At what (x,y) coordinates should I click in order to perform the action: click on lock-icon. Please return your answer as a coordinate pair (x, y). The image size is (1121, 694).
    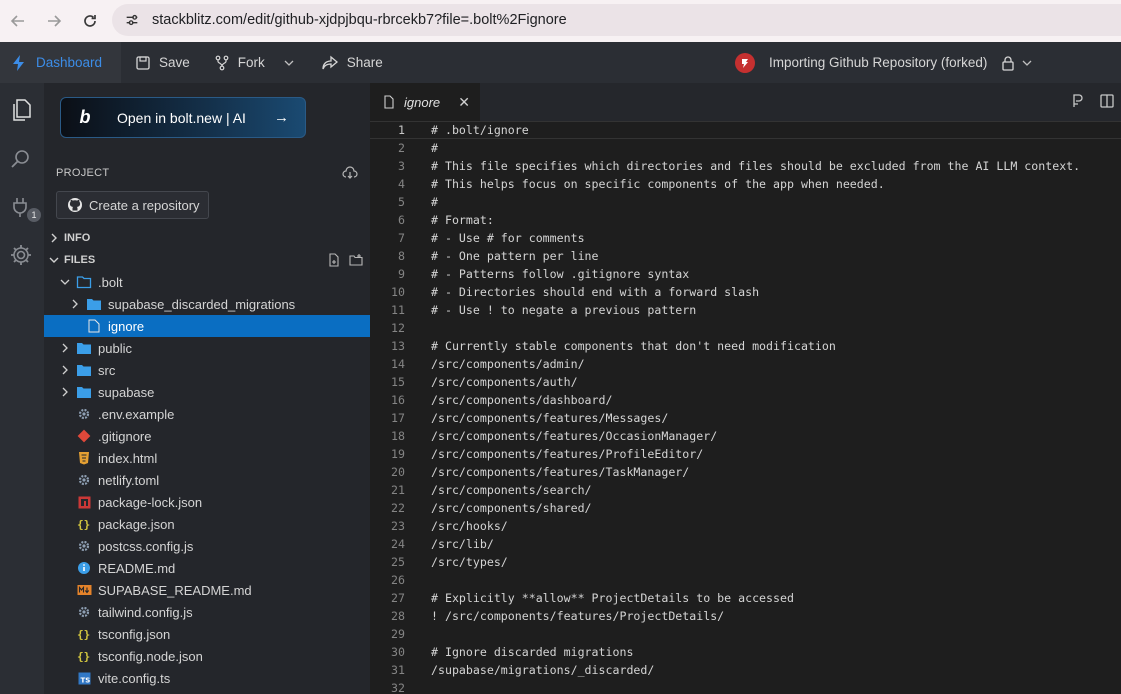
    Looking at the image, I should click on (1008, 63).